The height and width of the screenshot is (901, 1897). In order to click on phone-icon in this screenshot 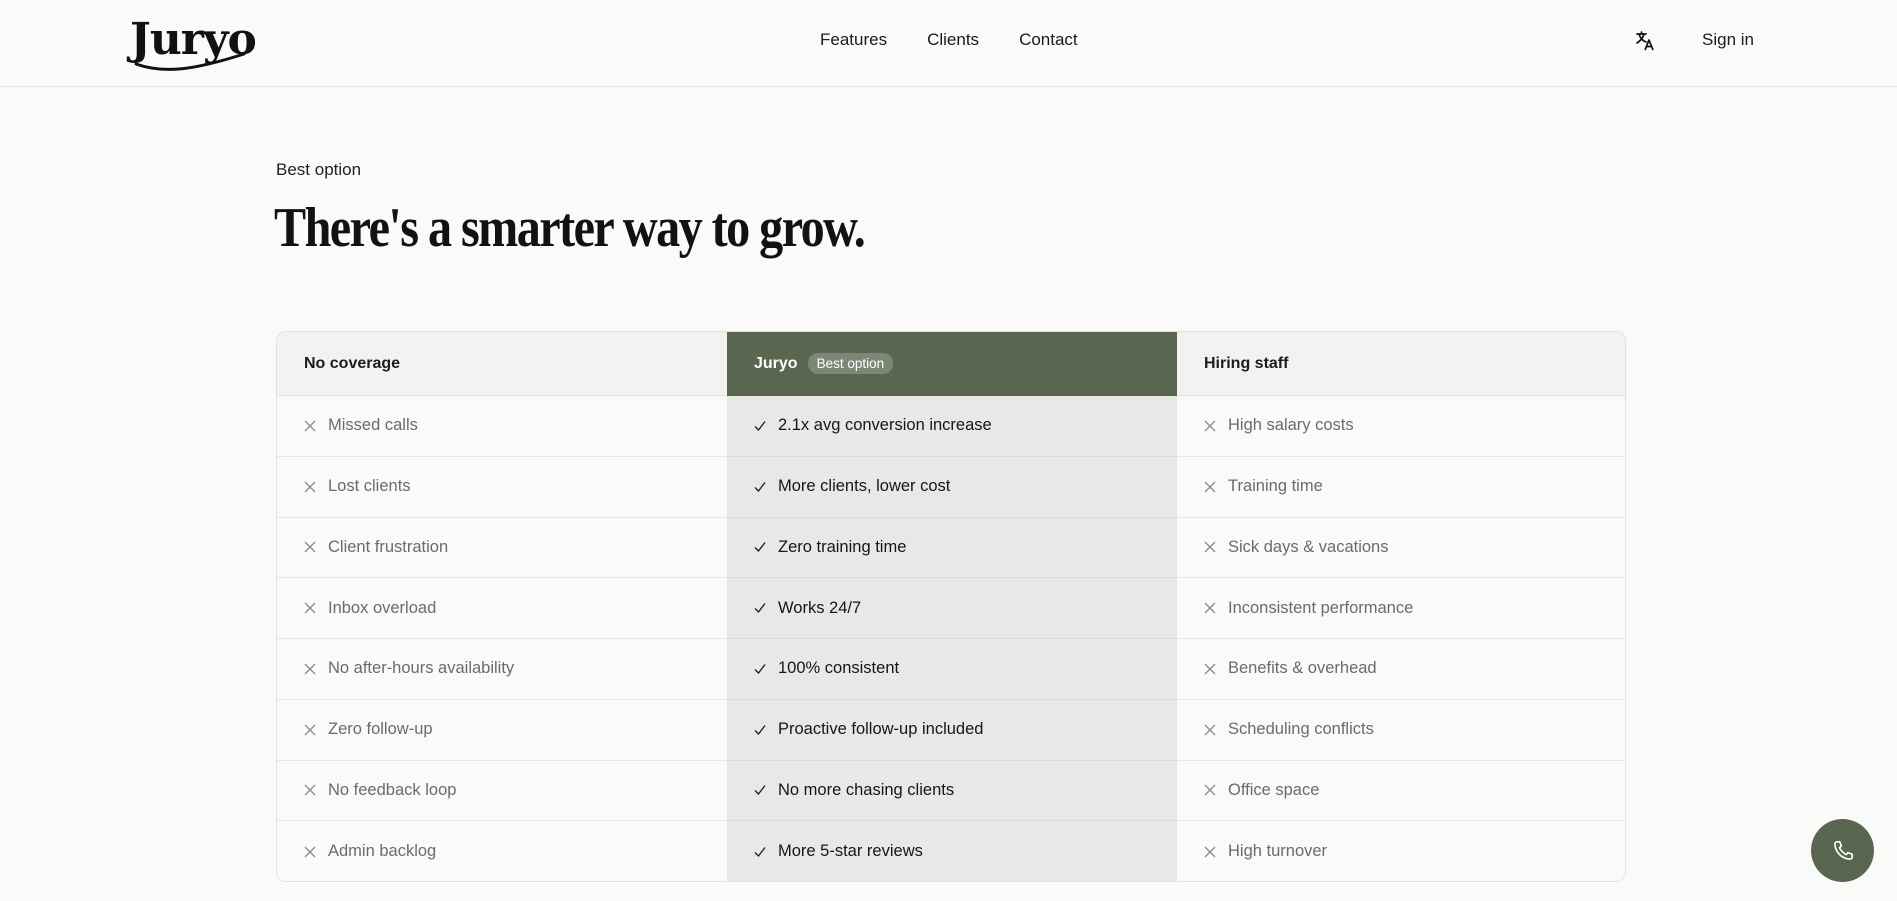, I will do `click(1843, 850)`.